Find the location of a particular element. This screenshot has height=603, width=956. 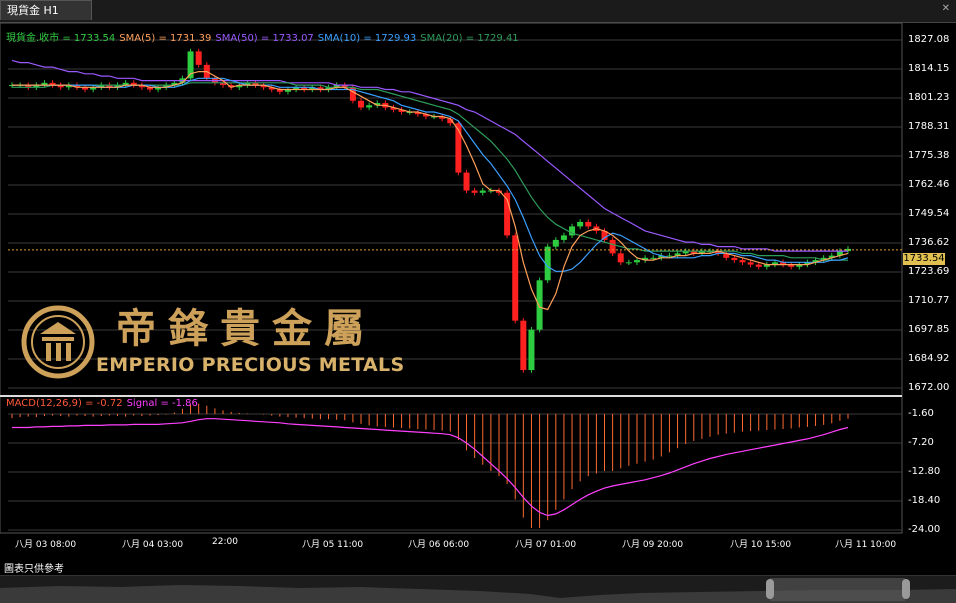

price-tick-label: 1801.23 is located at coordinates (929, 97).